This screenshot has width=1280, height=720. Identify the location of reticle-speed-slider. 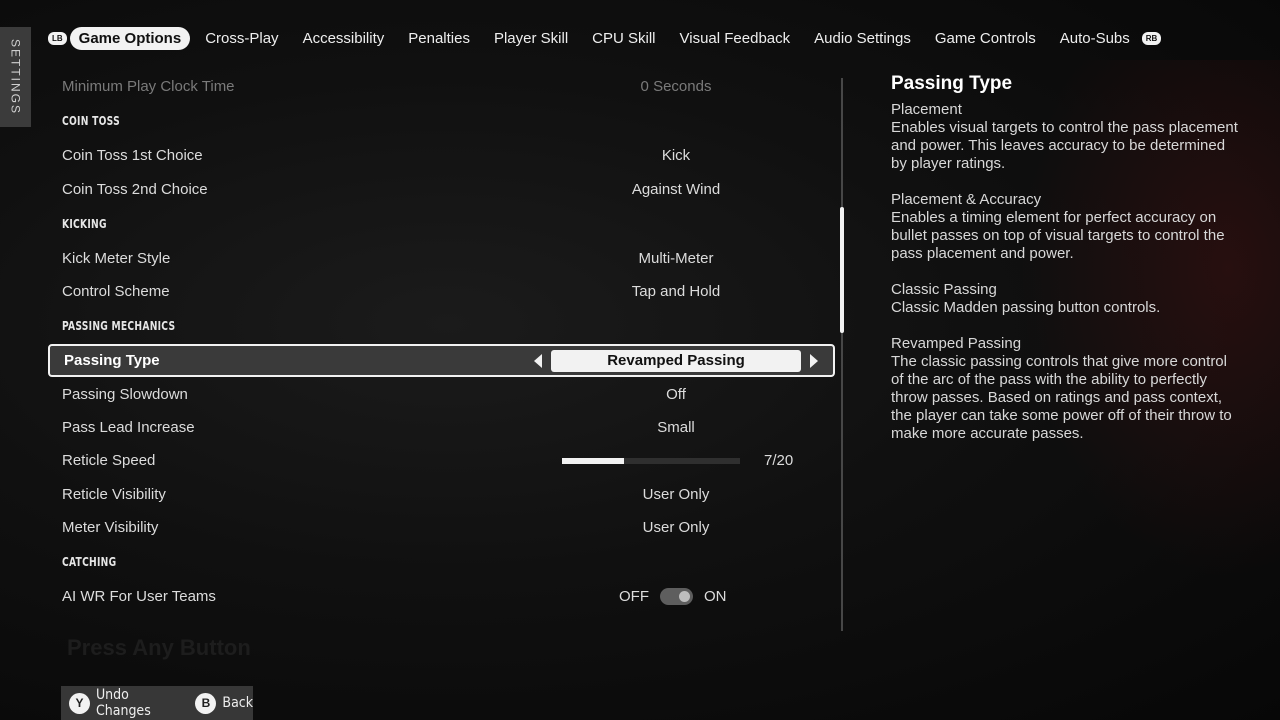
(651, 460).